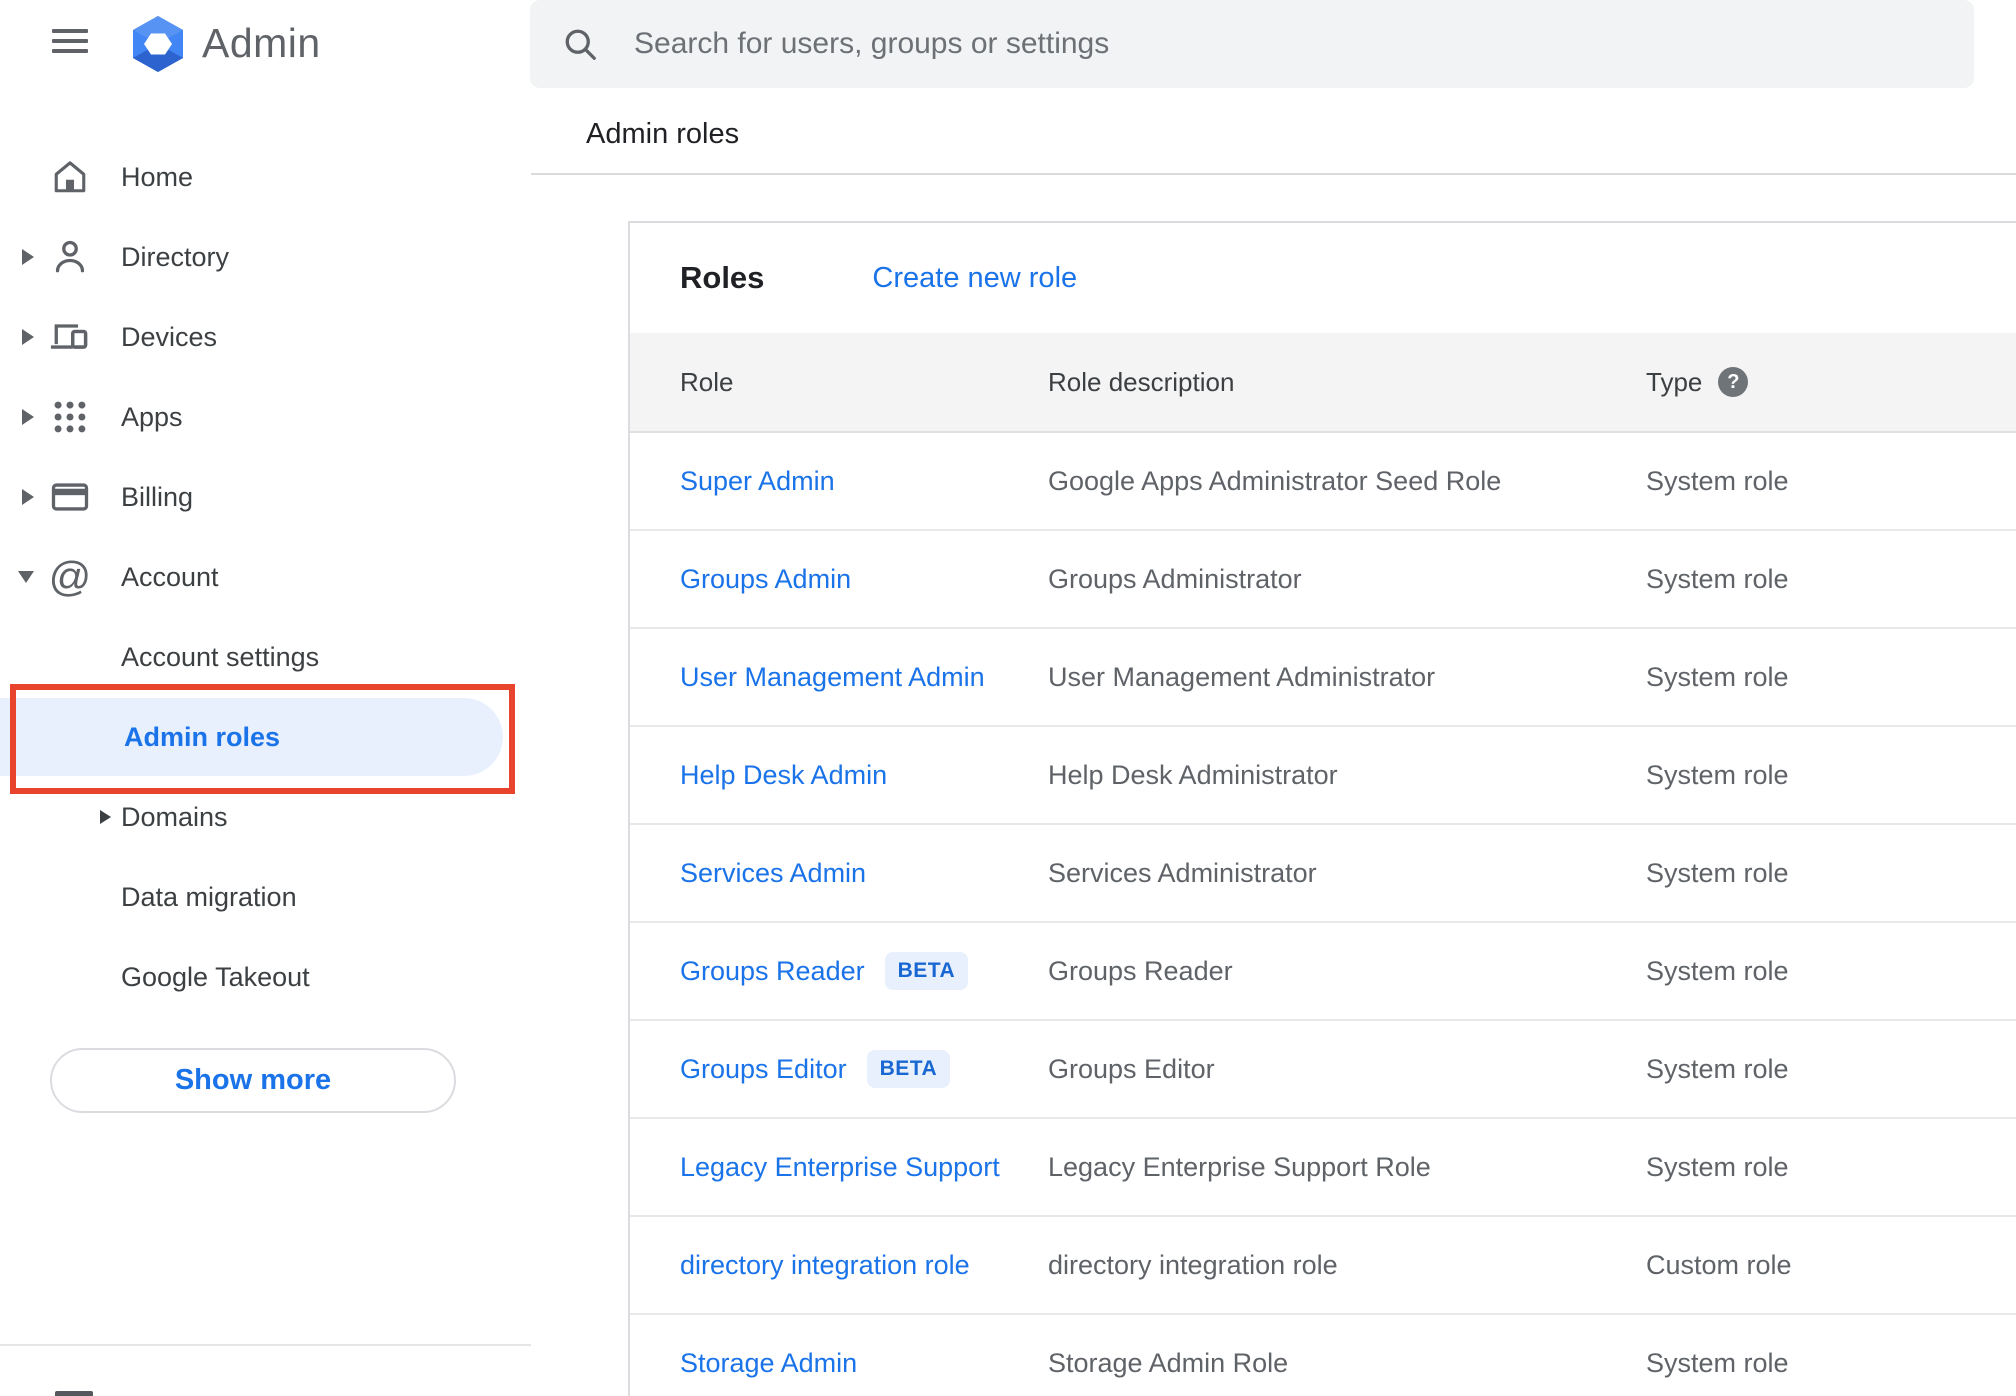 The width and height of the screenshot is (2016, 1396). What do you see at coordinates (265, 257) in the screenshot?
I see `sidebar-item-directory: Directory` at bounding box center [265, 257].